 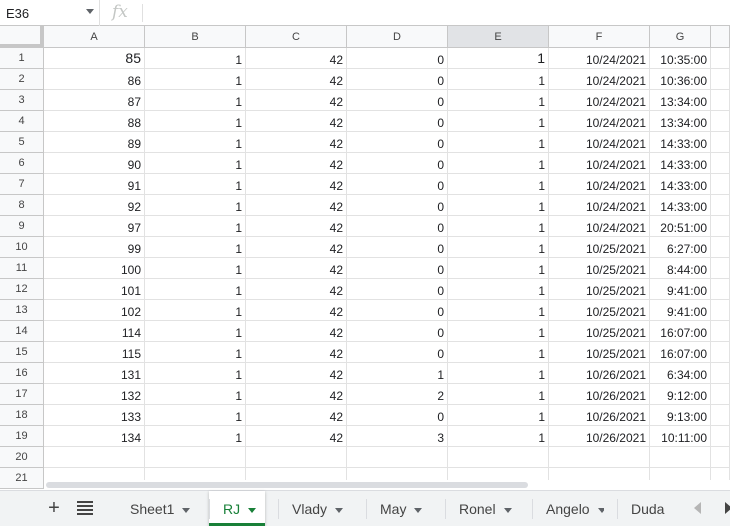 I want to click on cell-g19: 10:11:00, so click(x=680, y=436).